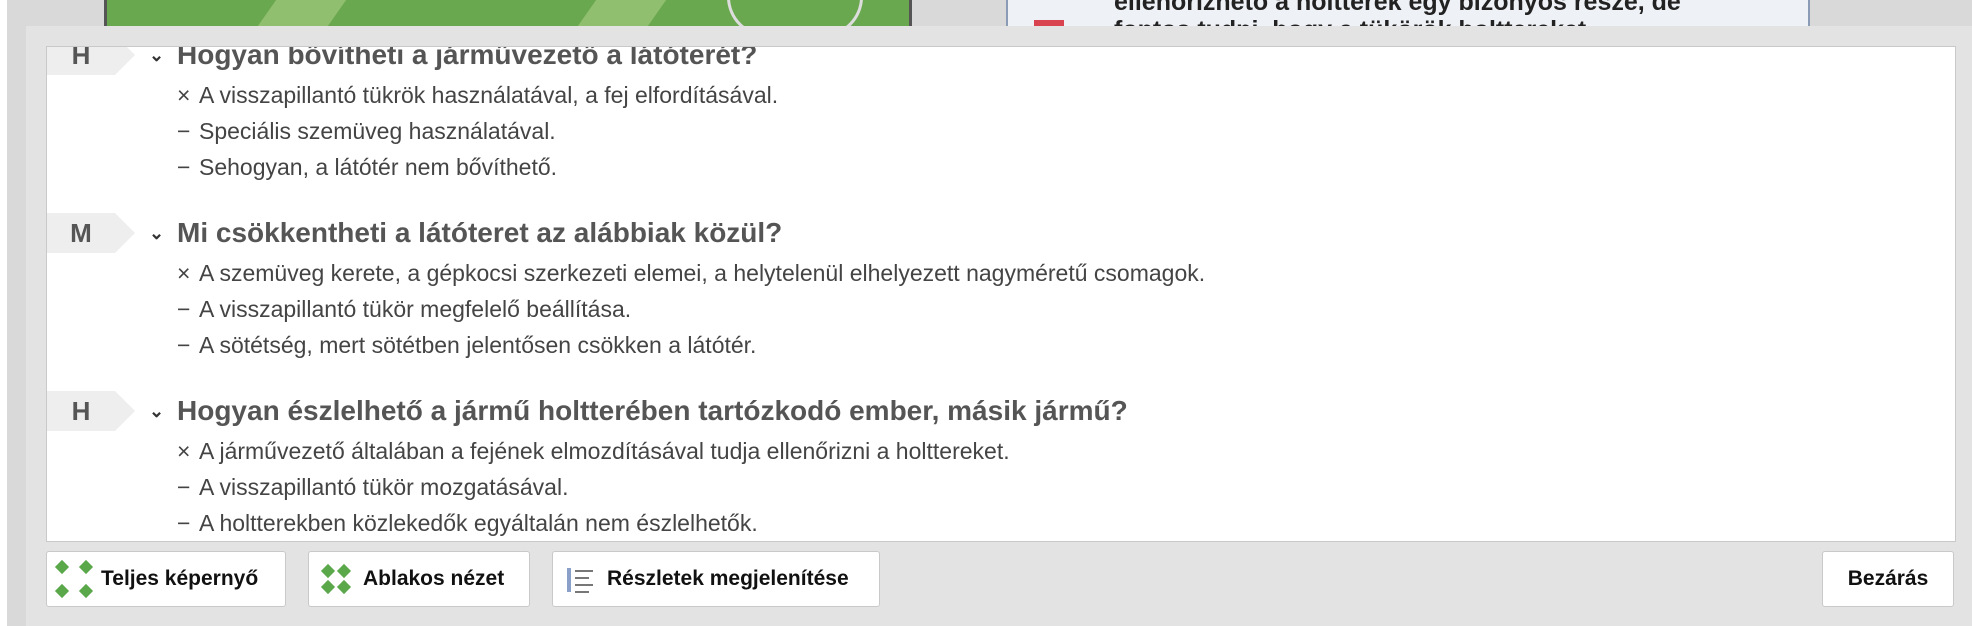  I want to click on show-details-label: Részletek megjelenítése, so click(728, 578).